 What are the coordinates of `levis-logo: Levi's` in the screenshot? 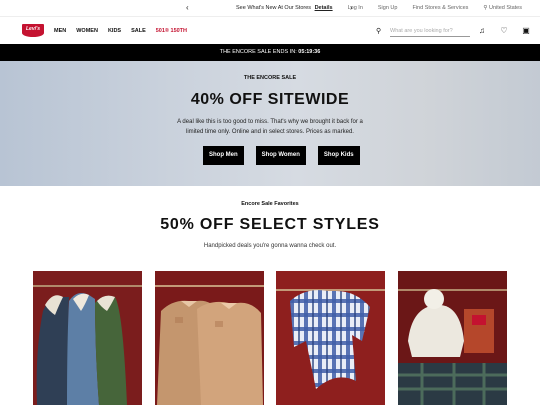 It's located at (33, 30).